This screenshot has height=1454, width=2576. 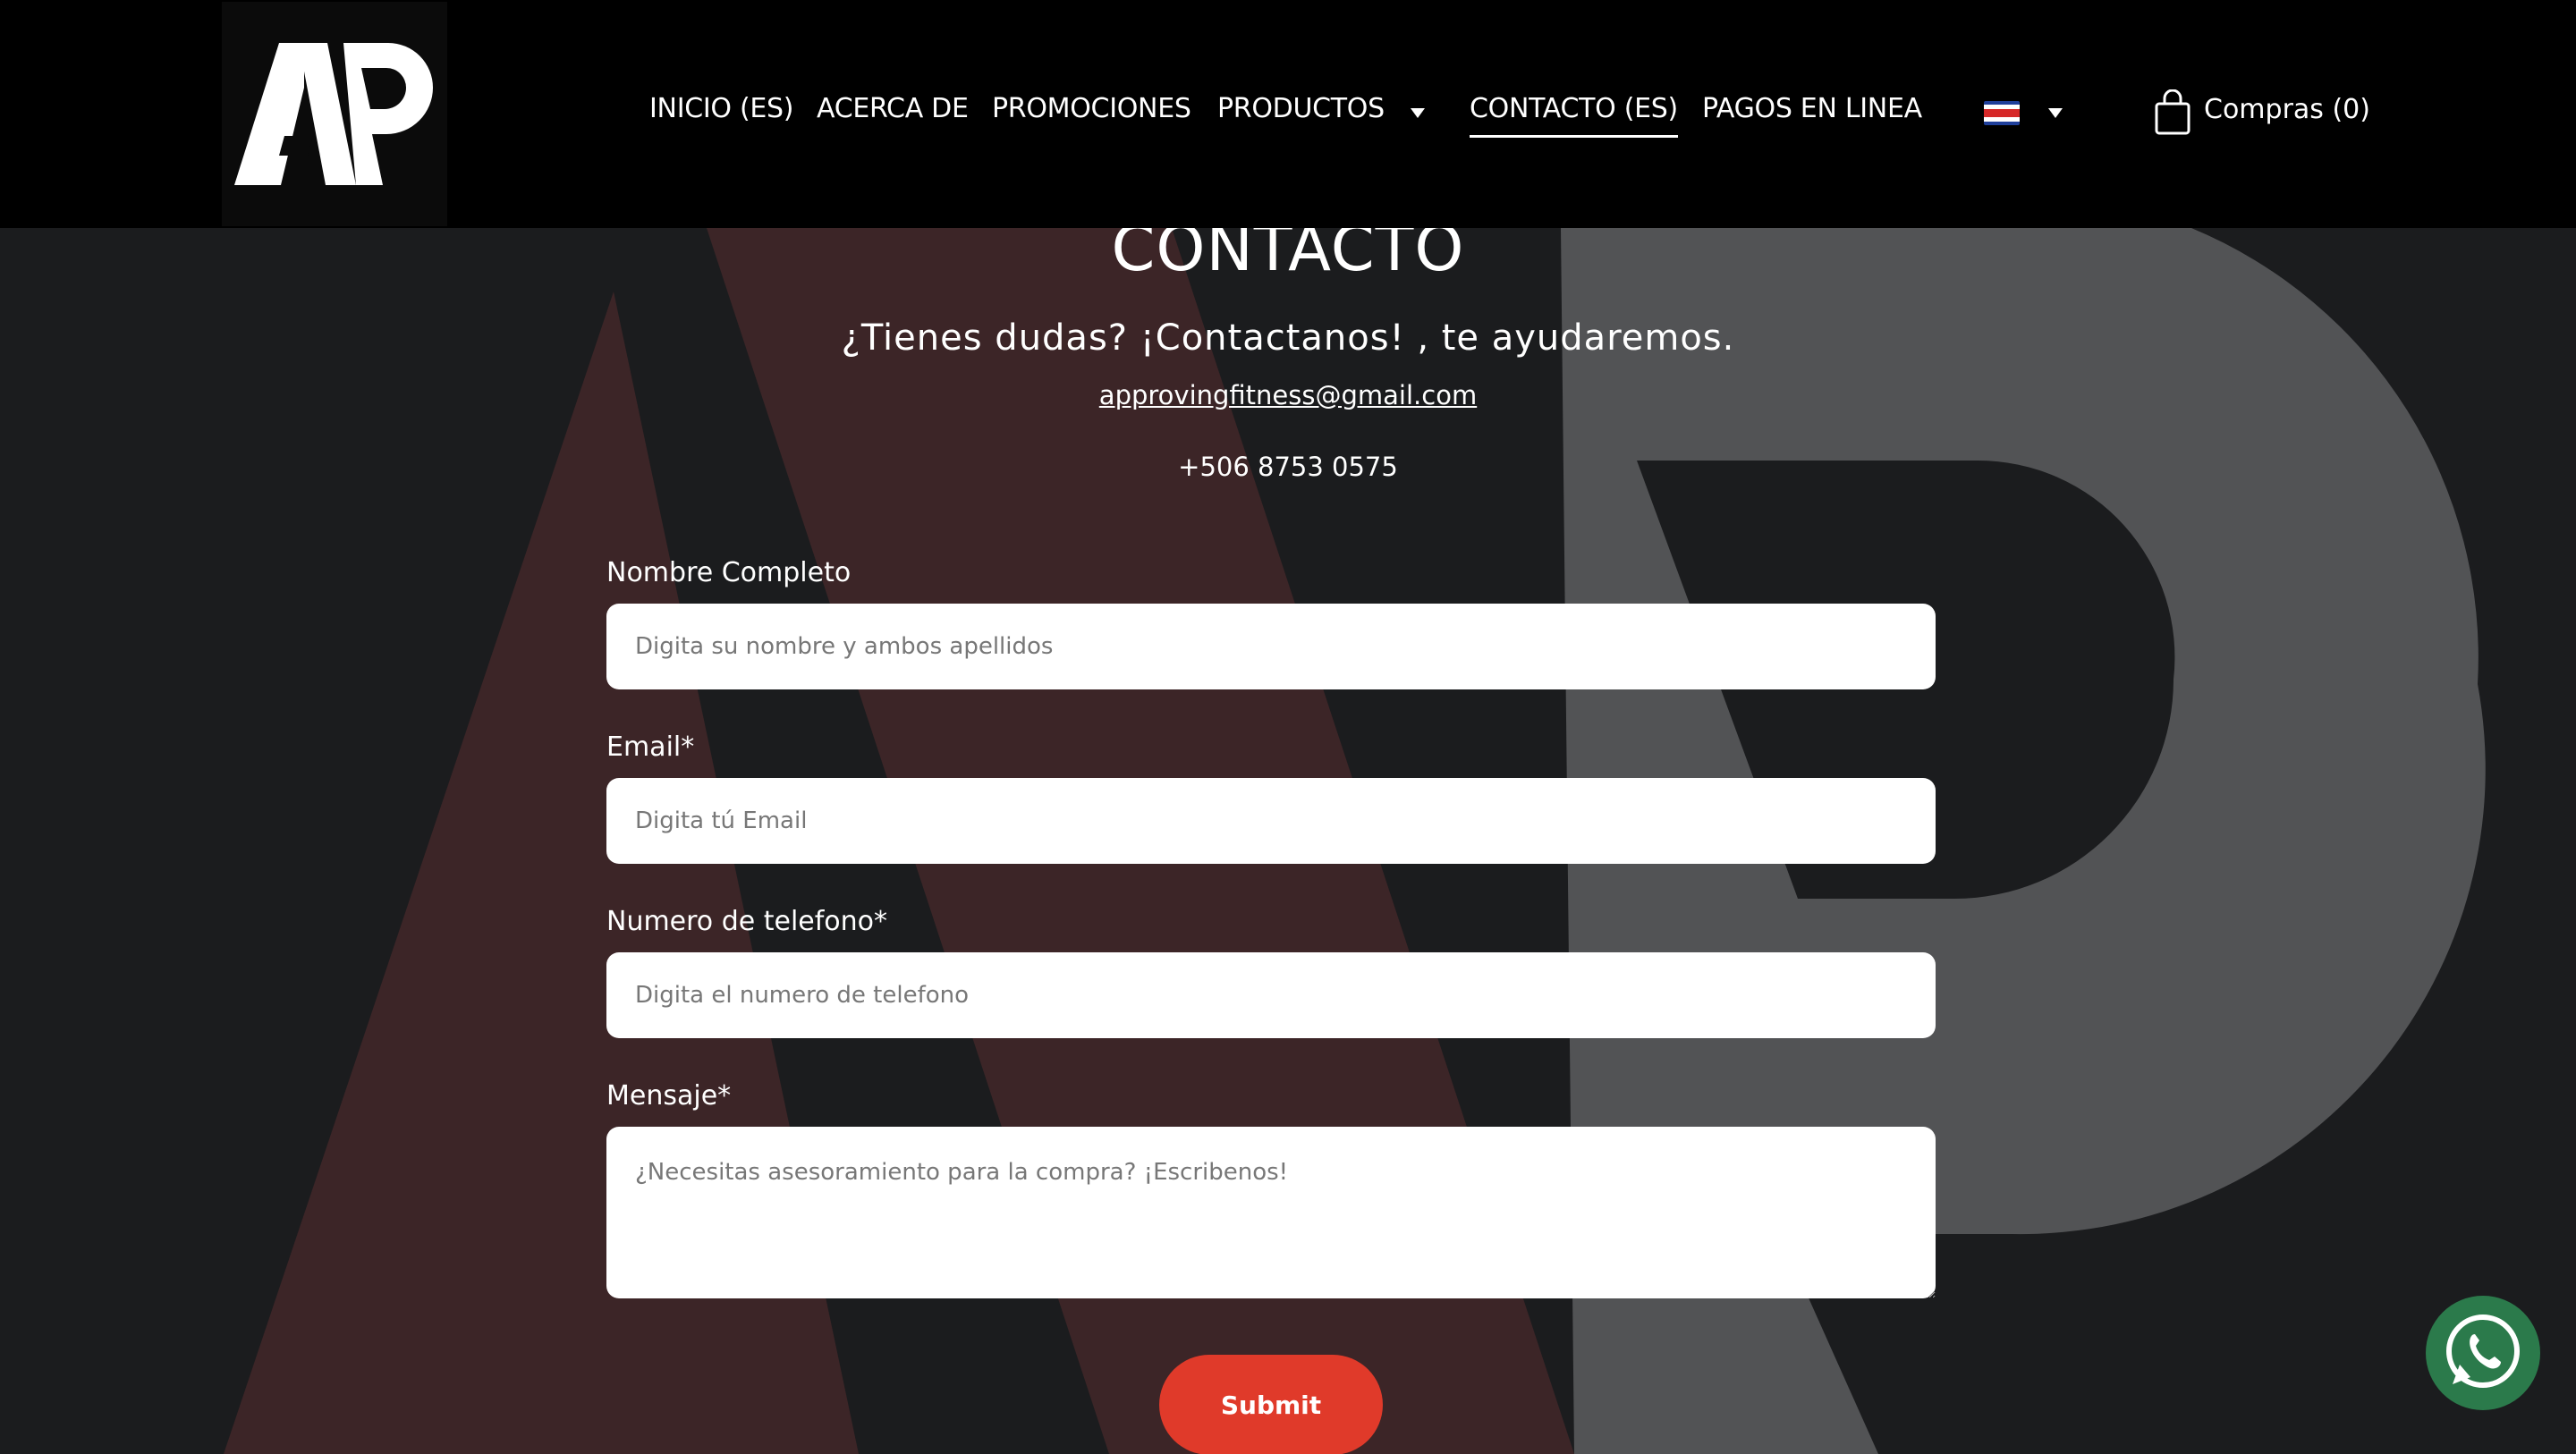 What do you see at coordinates (1301, 114) in the screenshot?
I see `nav-productos: PRODUCTOS` at bounding box center [1301, 114].